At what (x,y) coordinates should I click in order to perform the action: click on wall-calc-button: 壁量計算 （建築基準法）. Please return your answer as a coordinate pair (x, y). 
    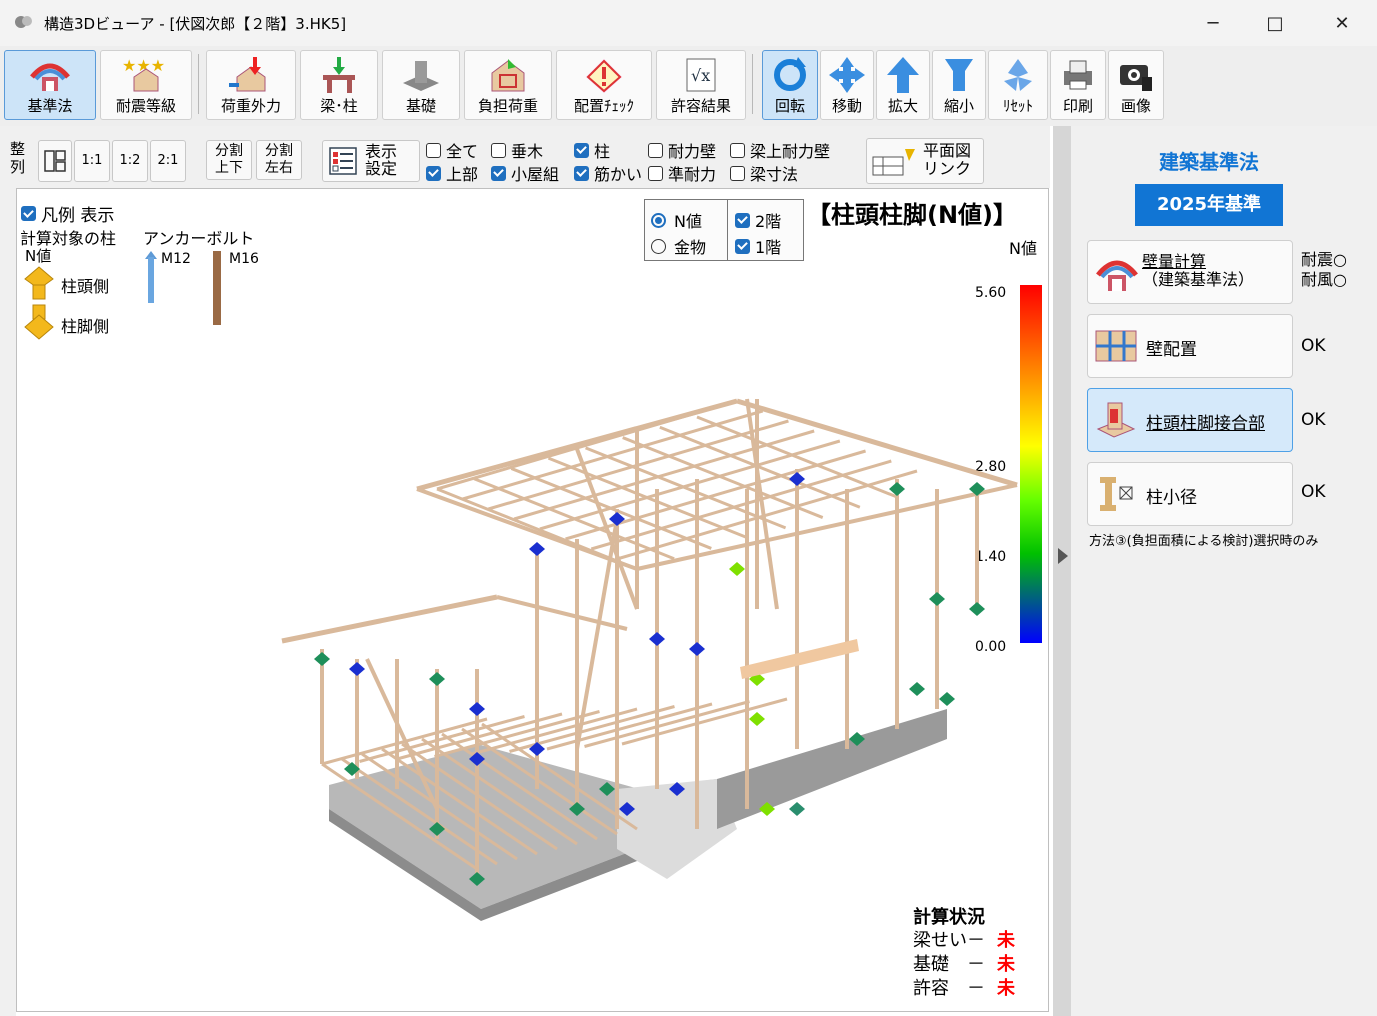
    Looking at the image, I should click on (1190, 272).